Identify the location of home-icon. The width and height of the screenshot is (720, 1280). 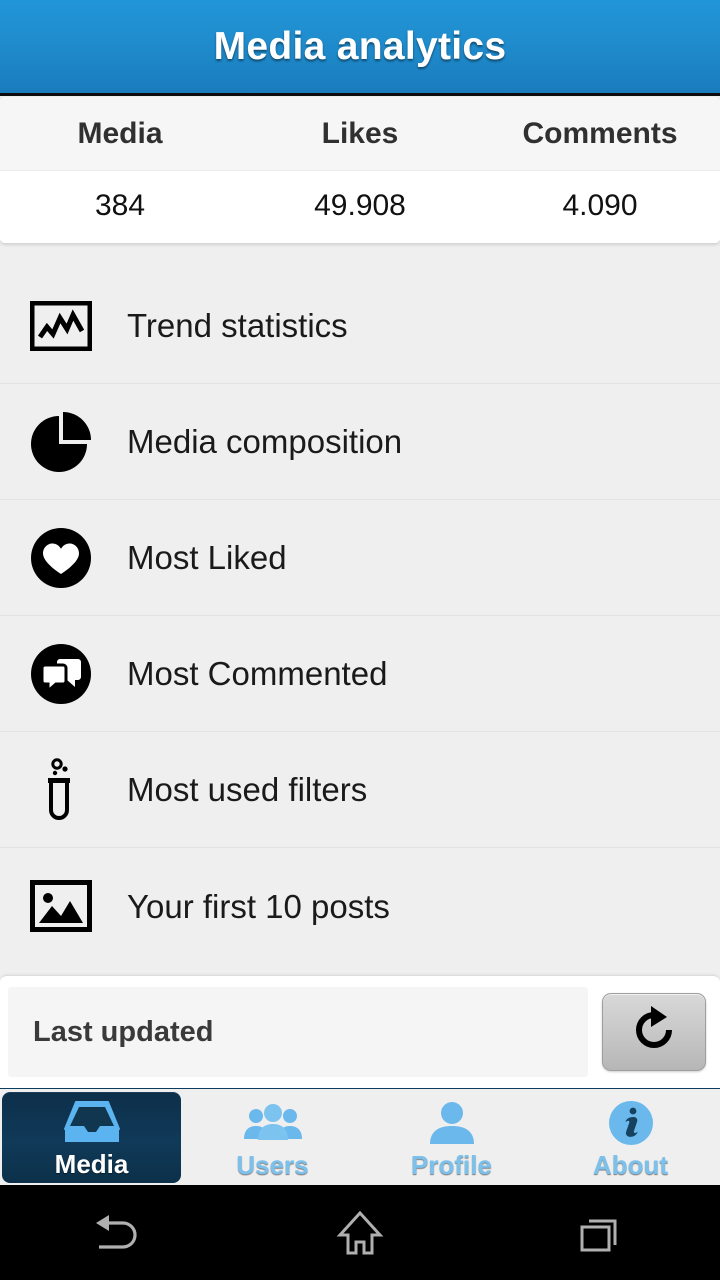
(360, 1233).